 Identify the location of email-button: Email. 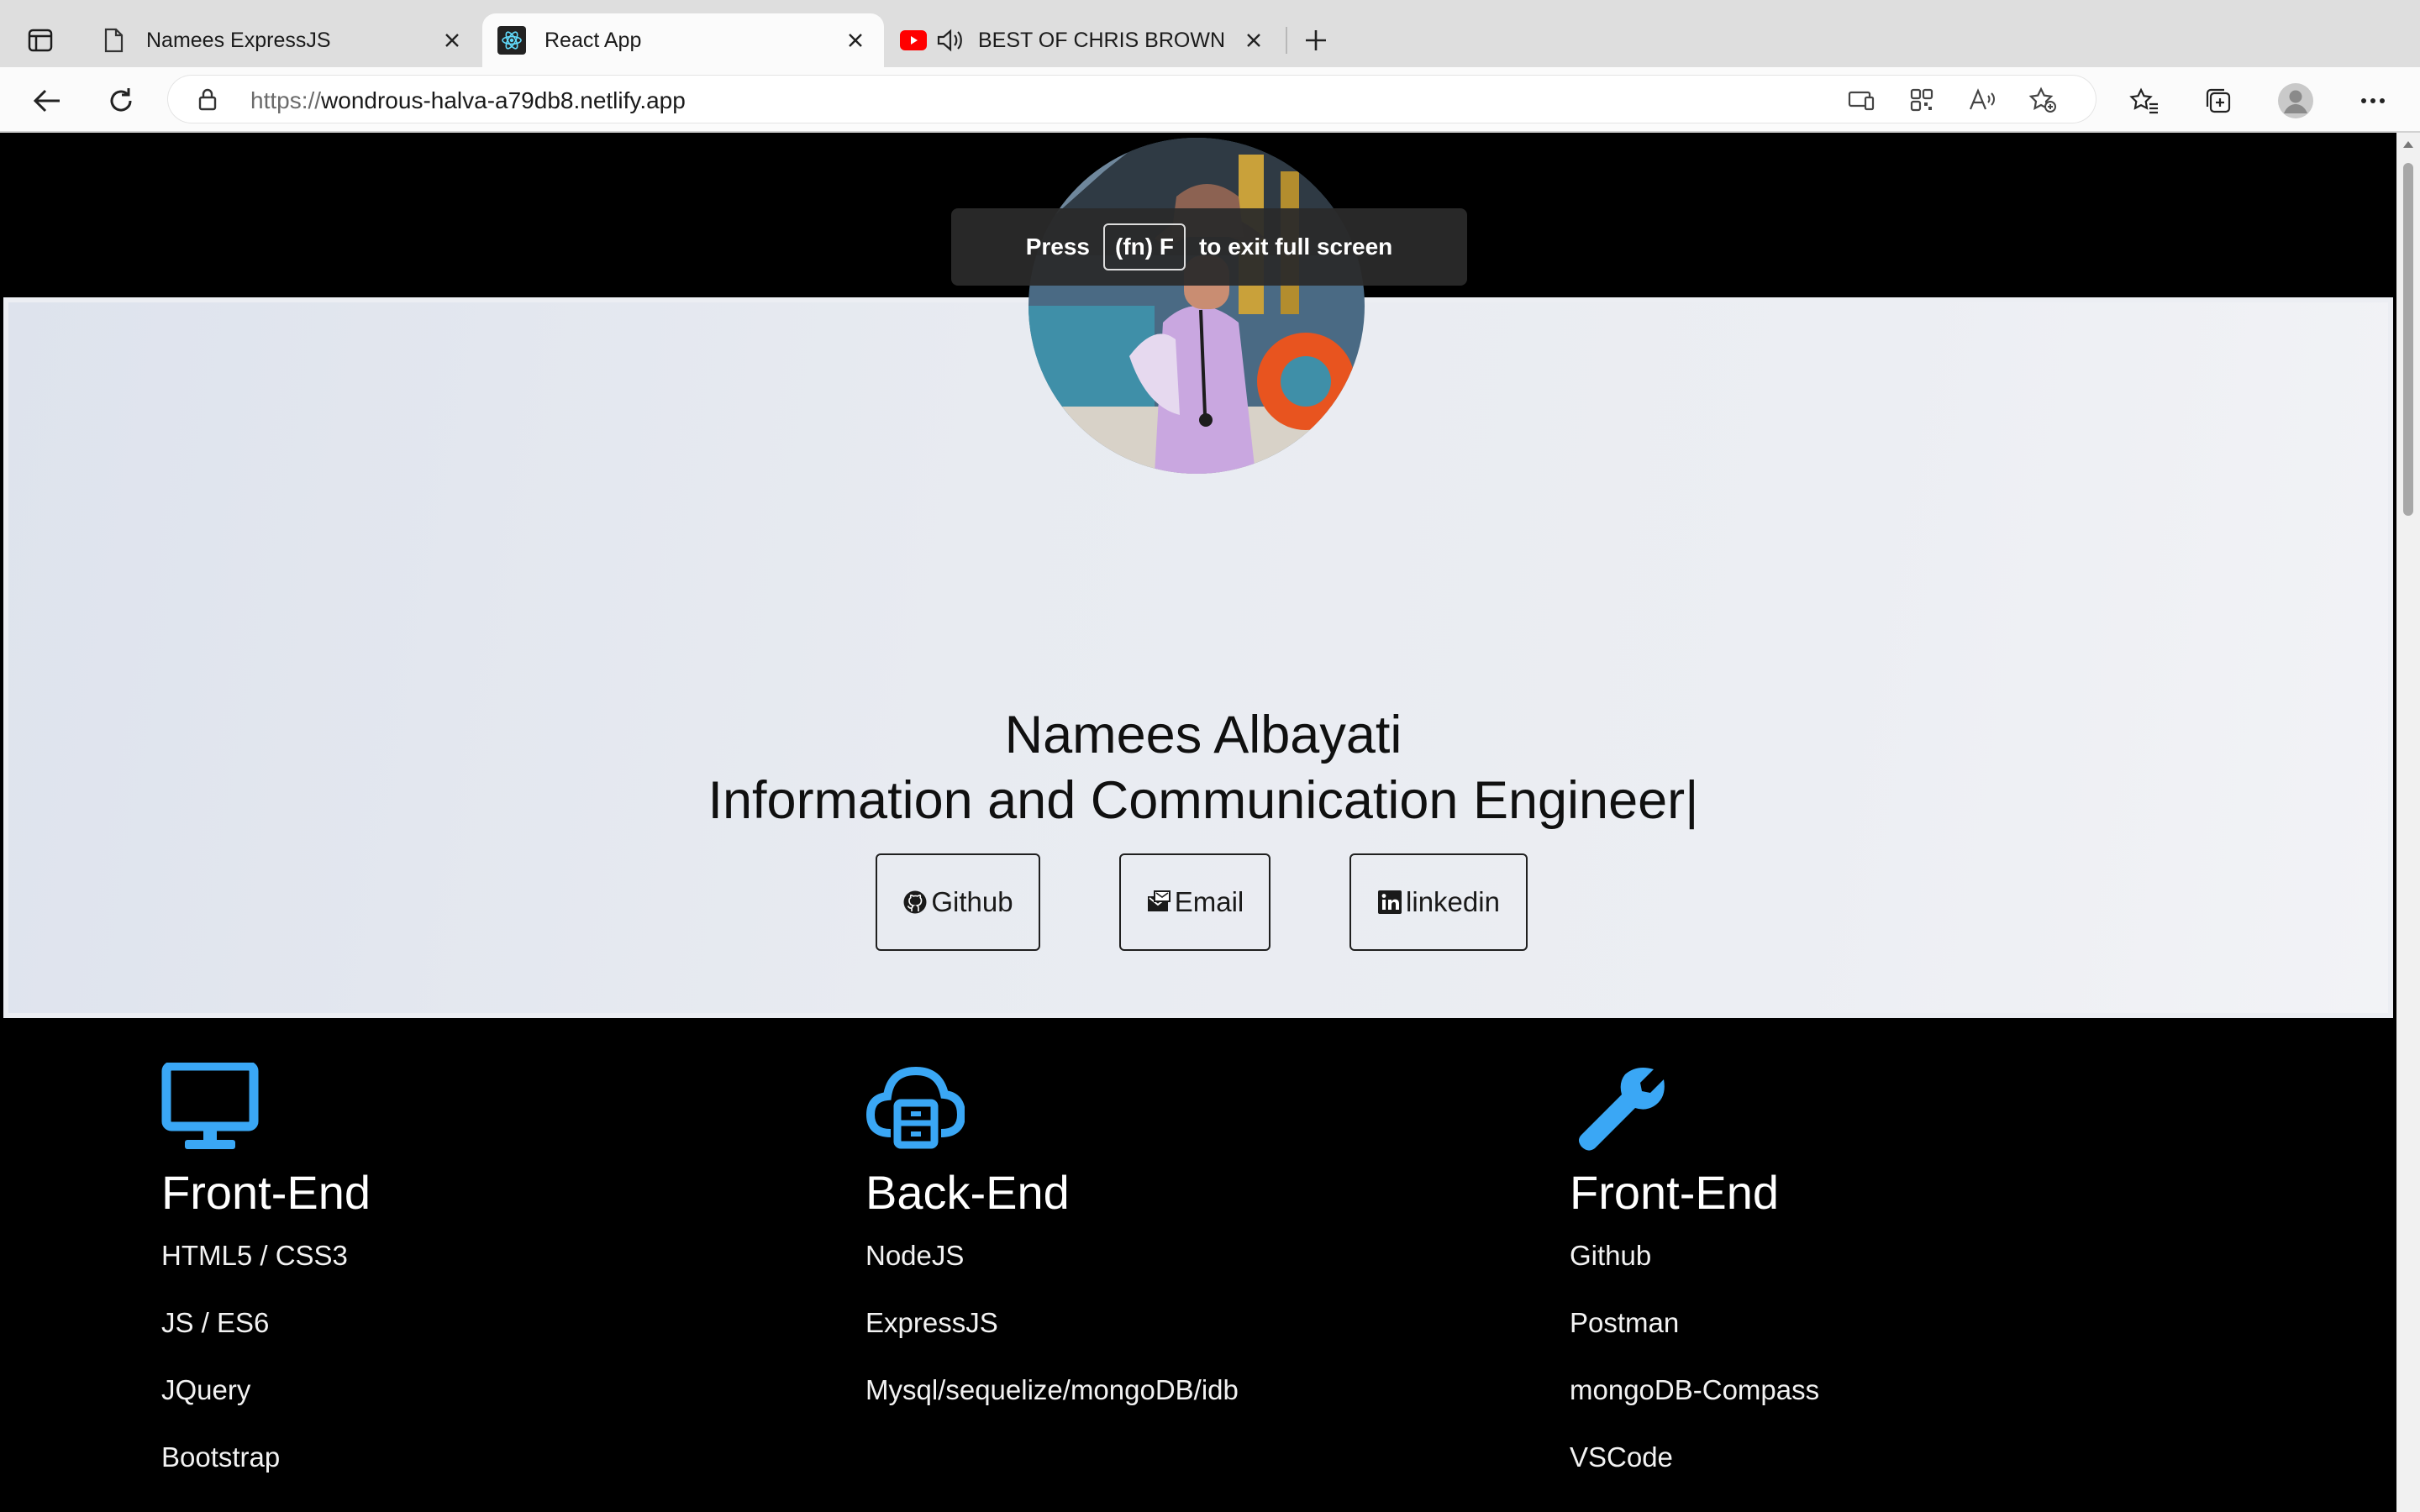
(1195, 902).